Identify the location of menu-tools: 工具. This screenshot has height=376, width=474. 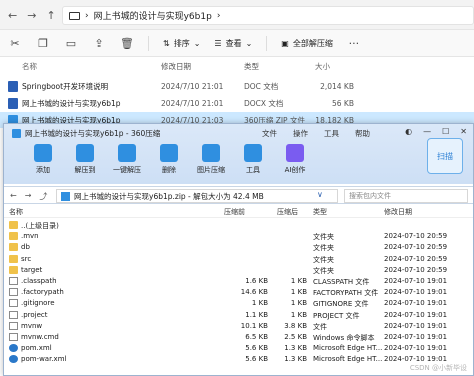
(331, 133).